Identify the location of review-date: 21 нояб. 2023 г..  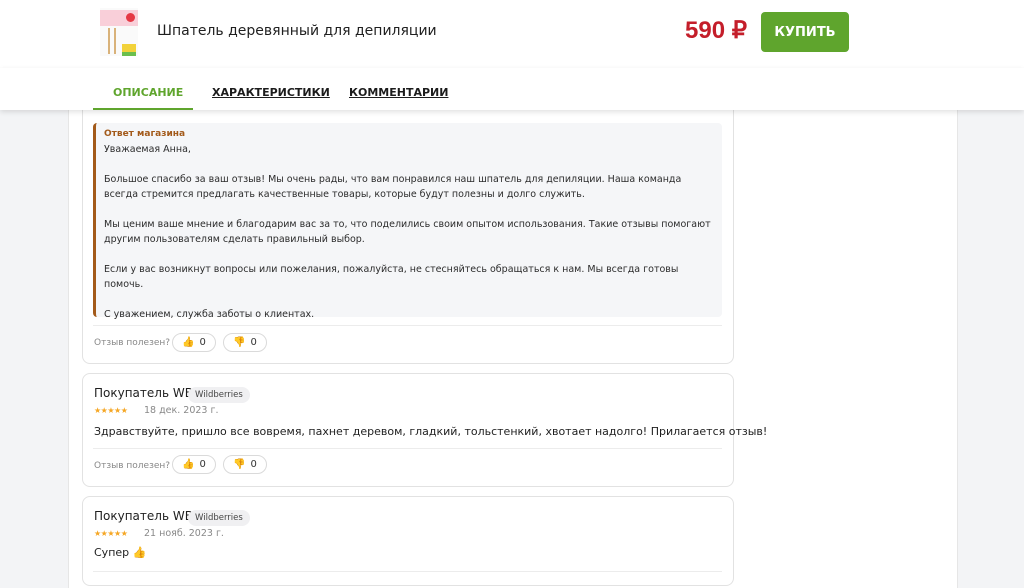
(184, 533).